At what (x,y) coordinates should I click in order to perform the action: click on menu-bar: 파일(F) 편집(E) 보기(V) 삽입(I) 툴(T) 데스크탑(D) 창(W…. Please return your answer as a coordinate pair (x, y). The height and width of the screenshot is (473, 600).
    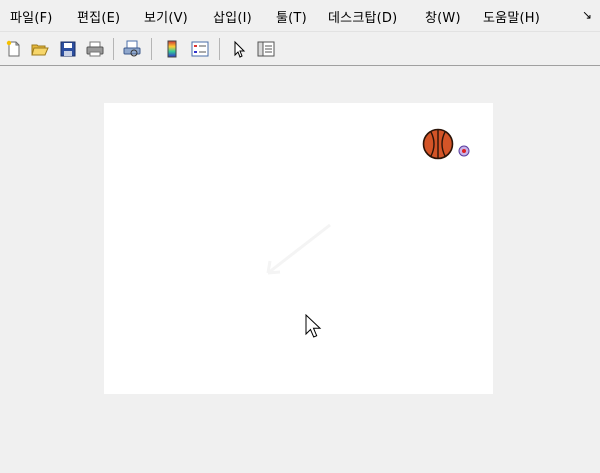
    Looking at the image, I should click on (300, 15).